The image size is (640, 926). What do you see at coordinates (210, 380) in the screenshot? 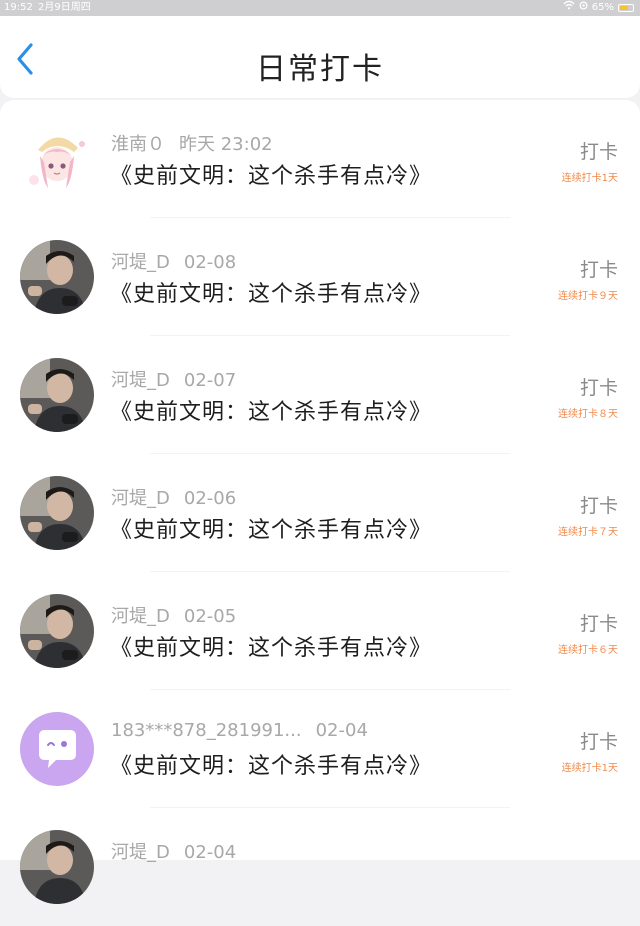
I see `post-time: 02-07` at bounding box center [210, 380].